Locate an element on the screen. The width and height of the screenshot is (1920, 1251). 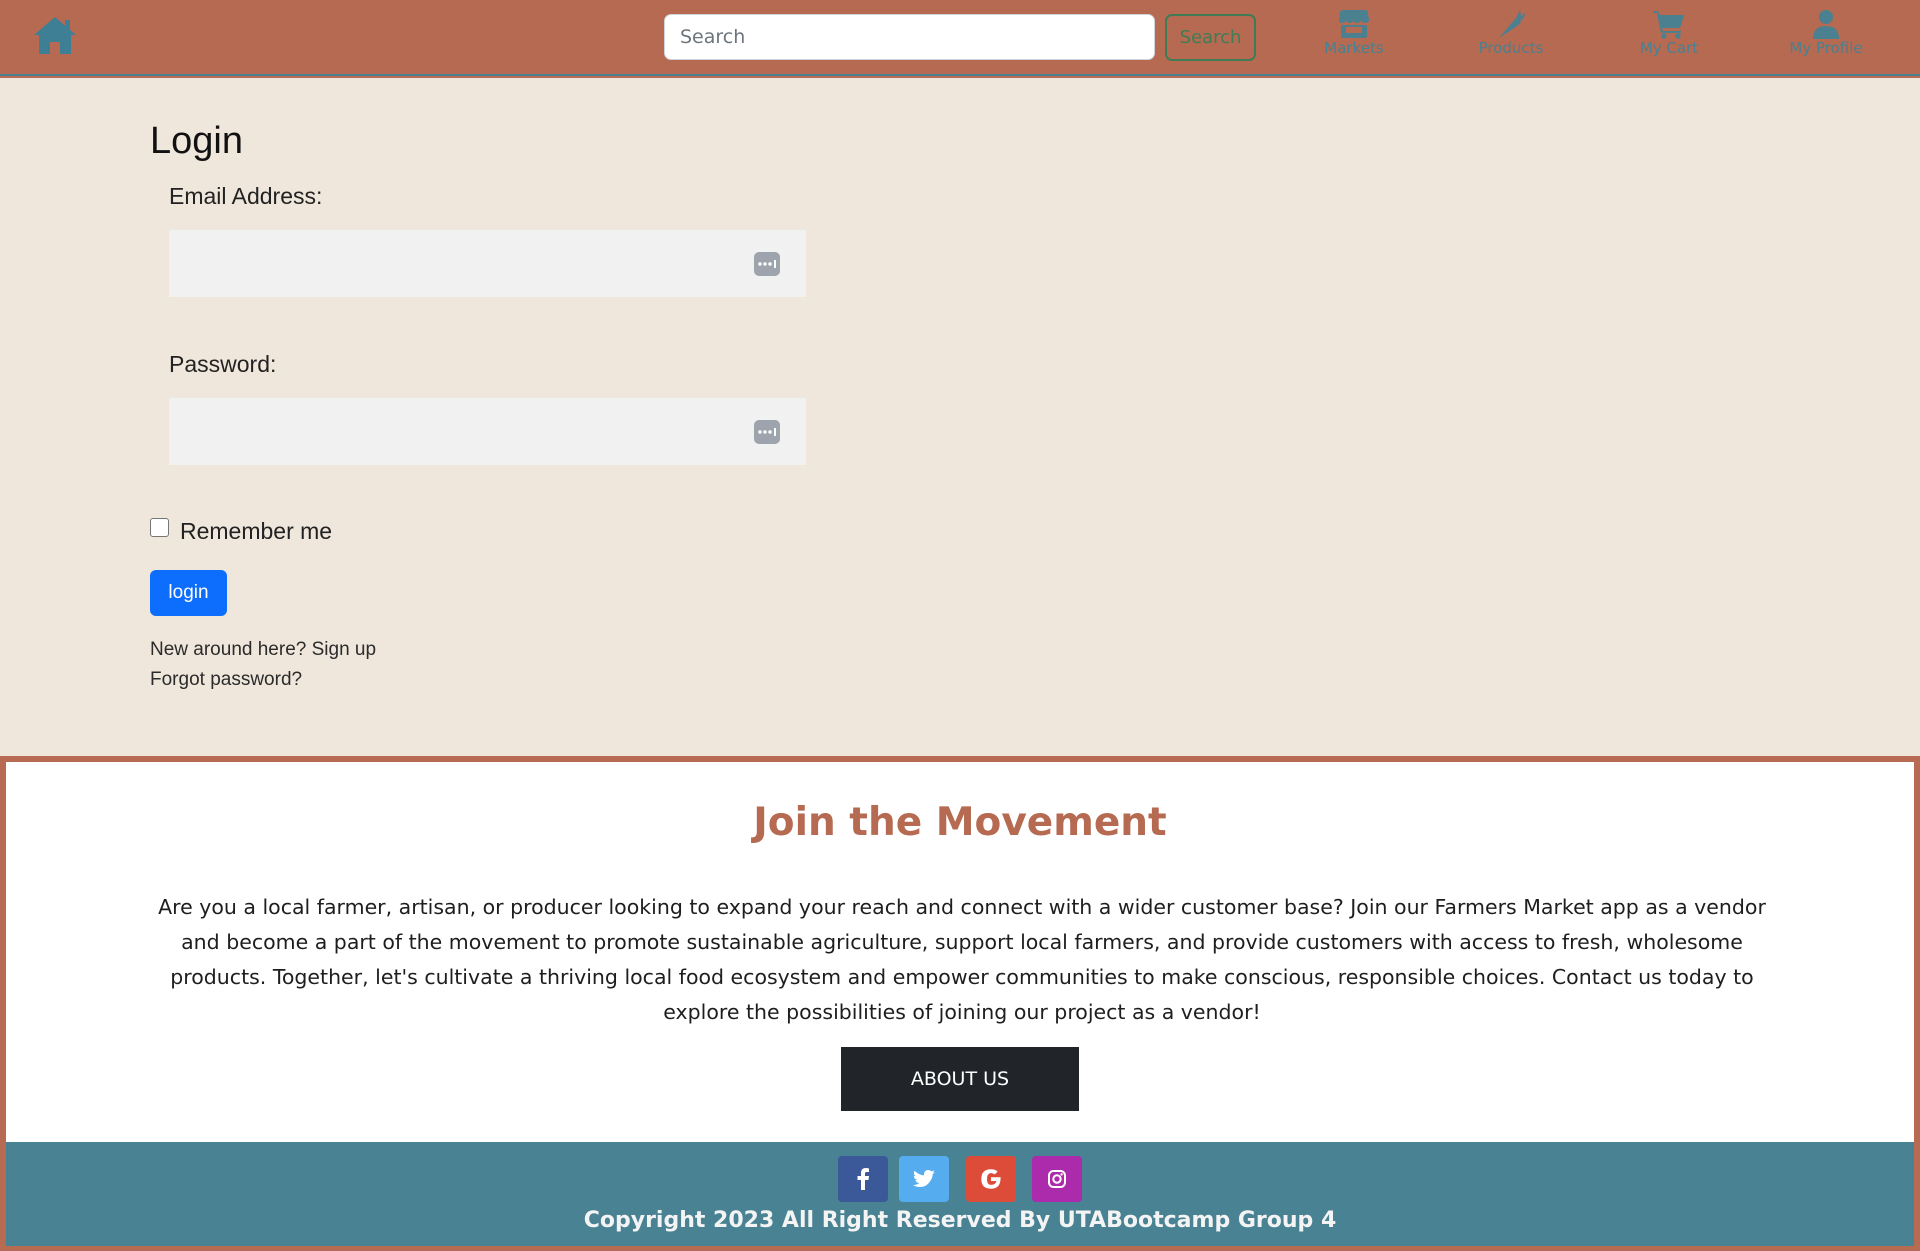
nav-item-products: Products is located at coordinates (1511, 36).